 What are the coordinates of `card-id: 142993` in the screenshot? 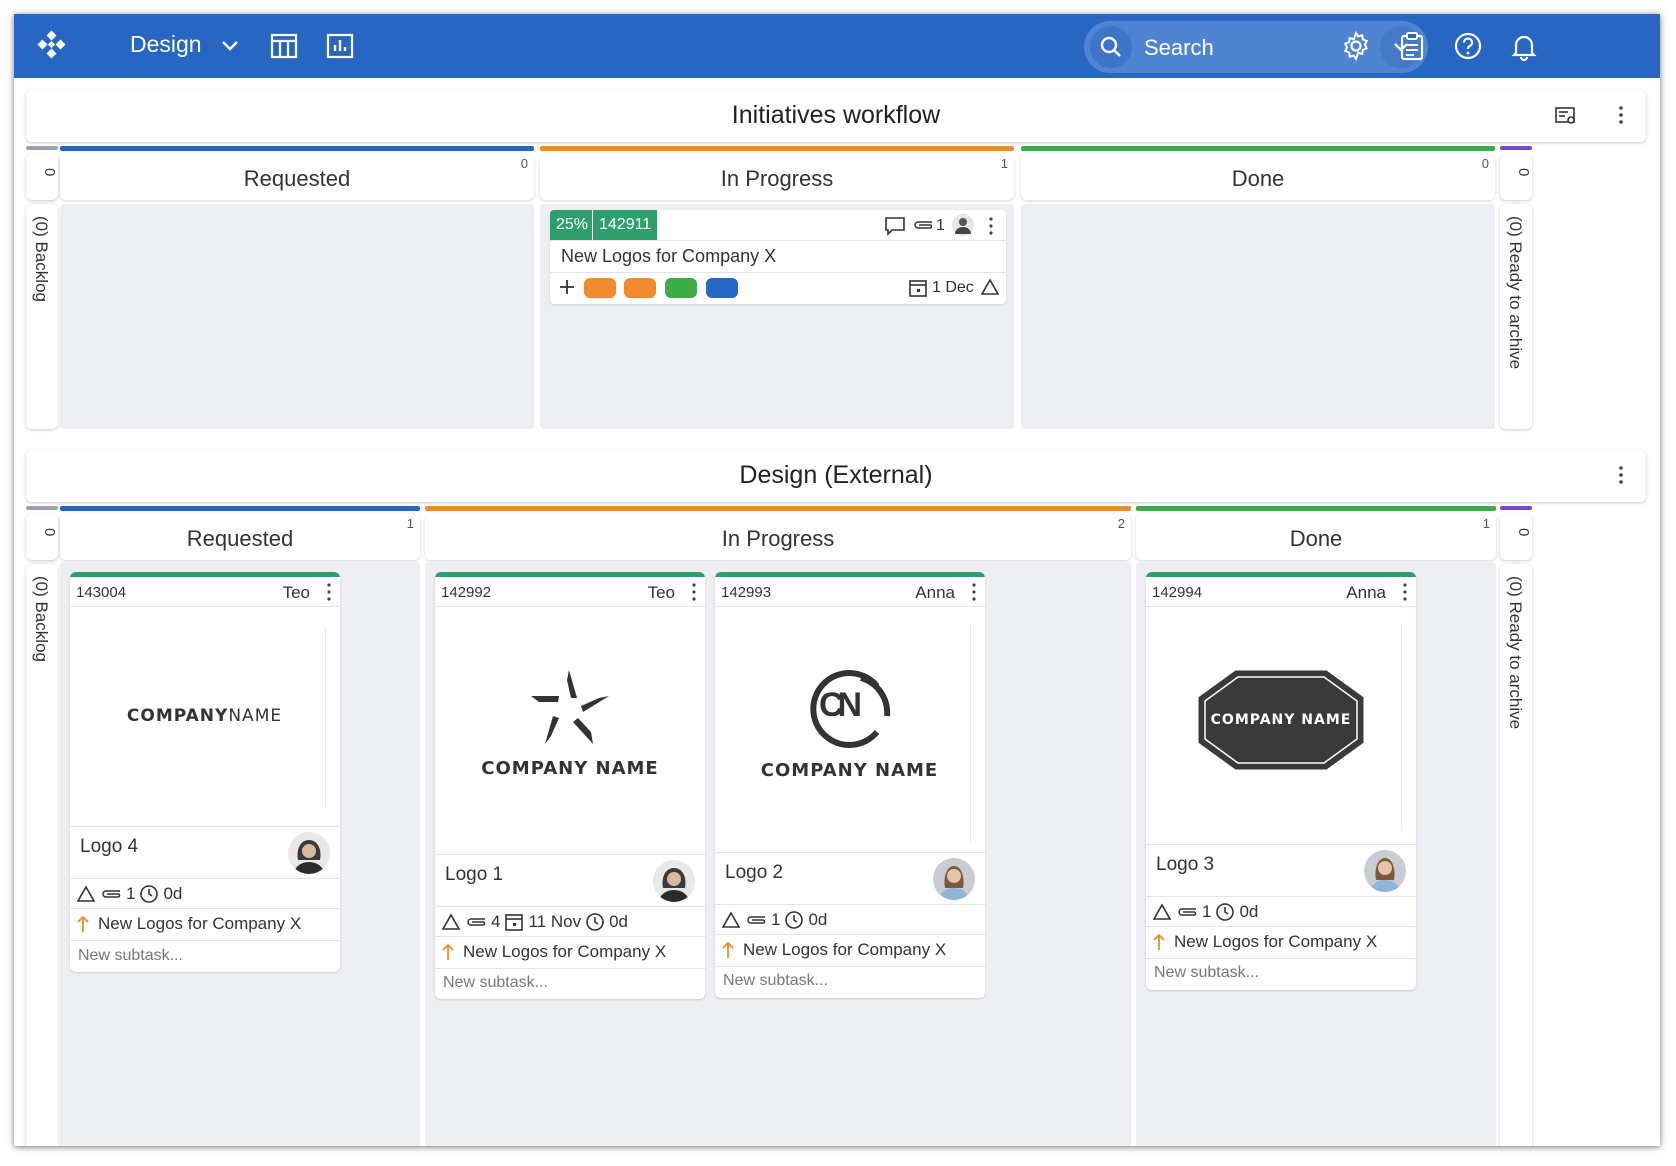 It's located at (746, 592).